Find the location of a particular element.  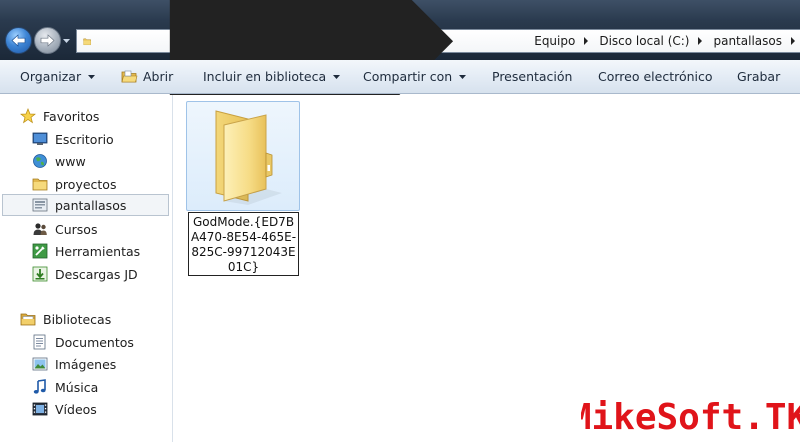

back-arrow-icon is located at coordinates (18, 40).